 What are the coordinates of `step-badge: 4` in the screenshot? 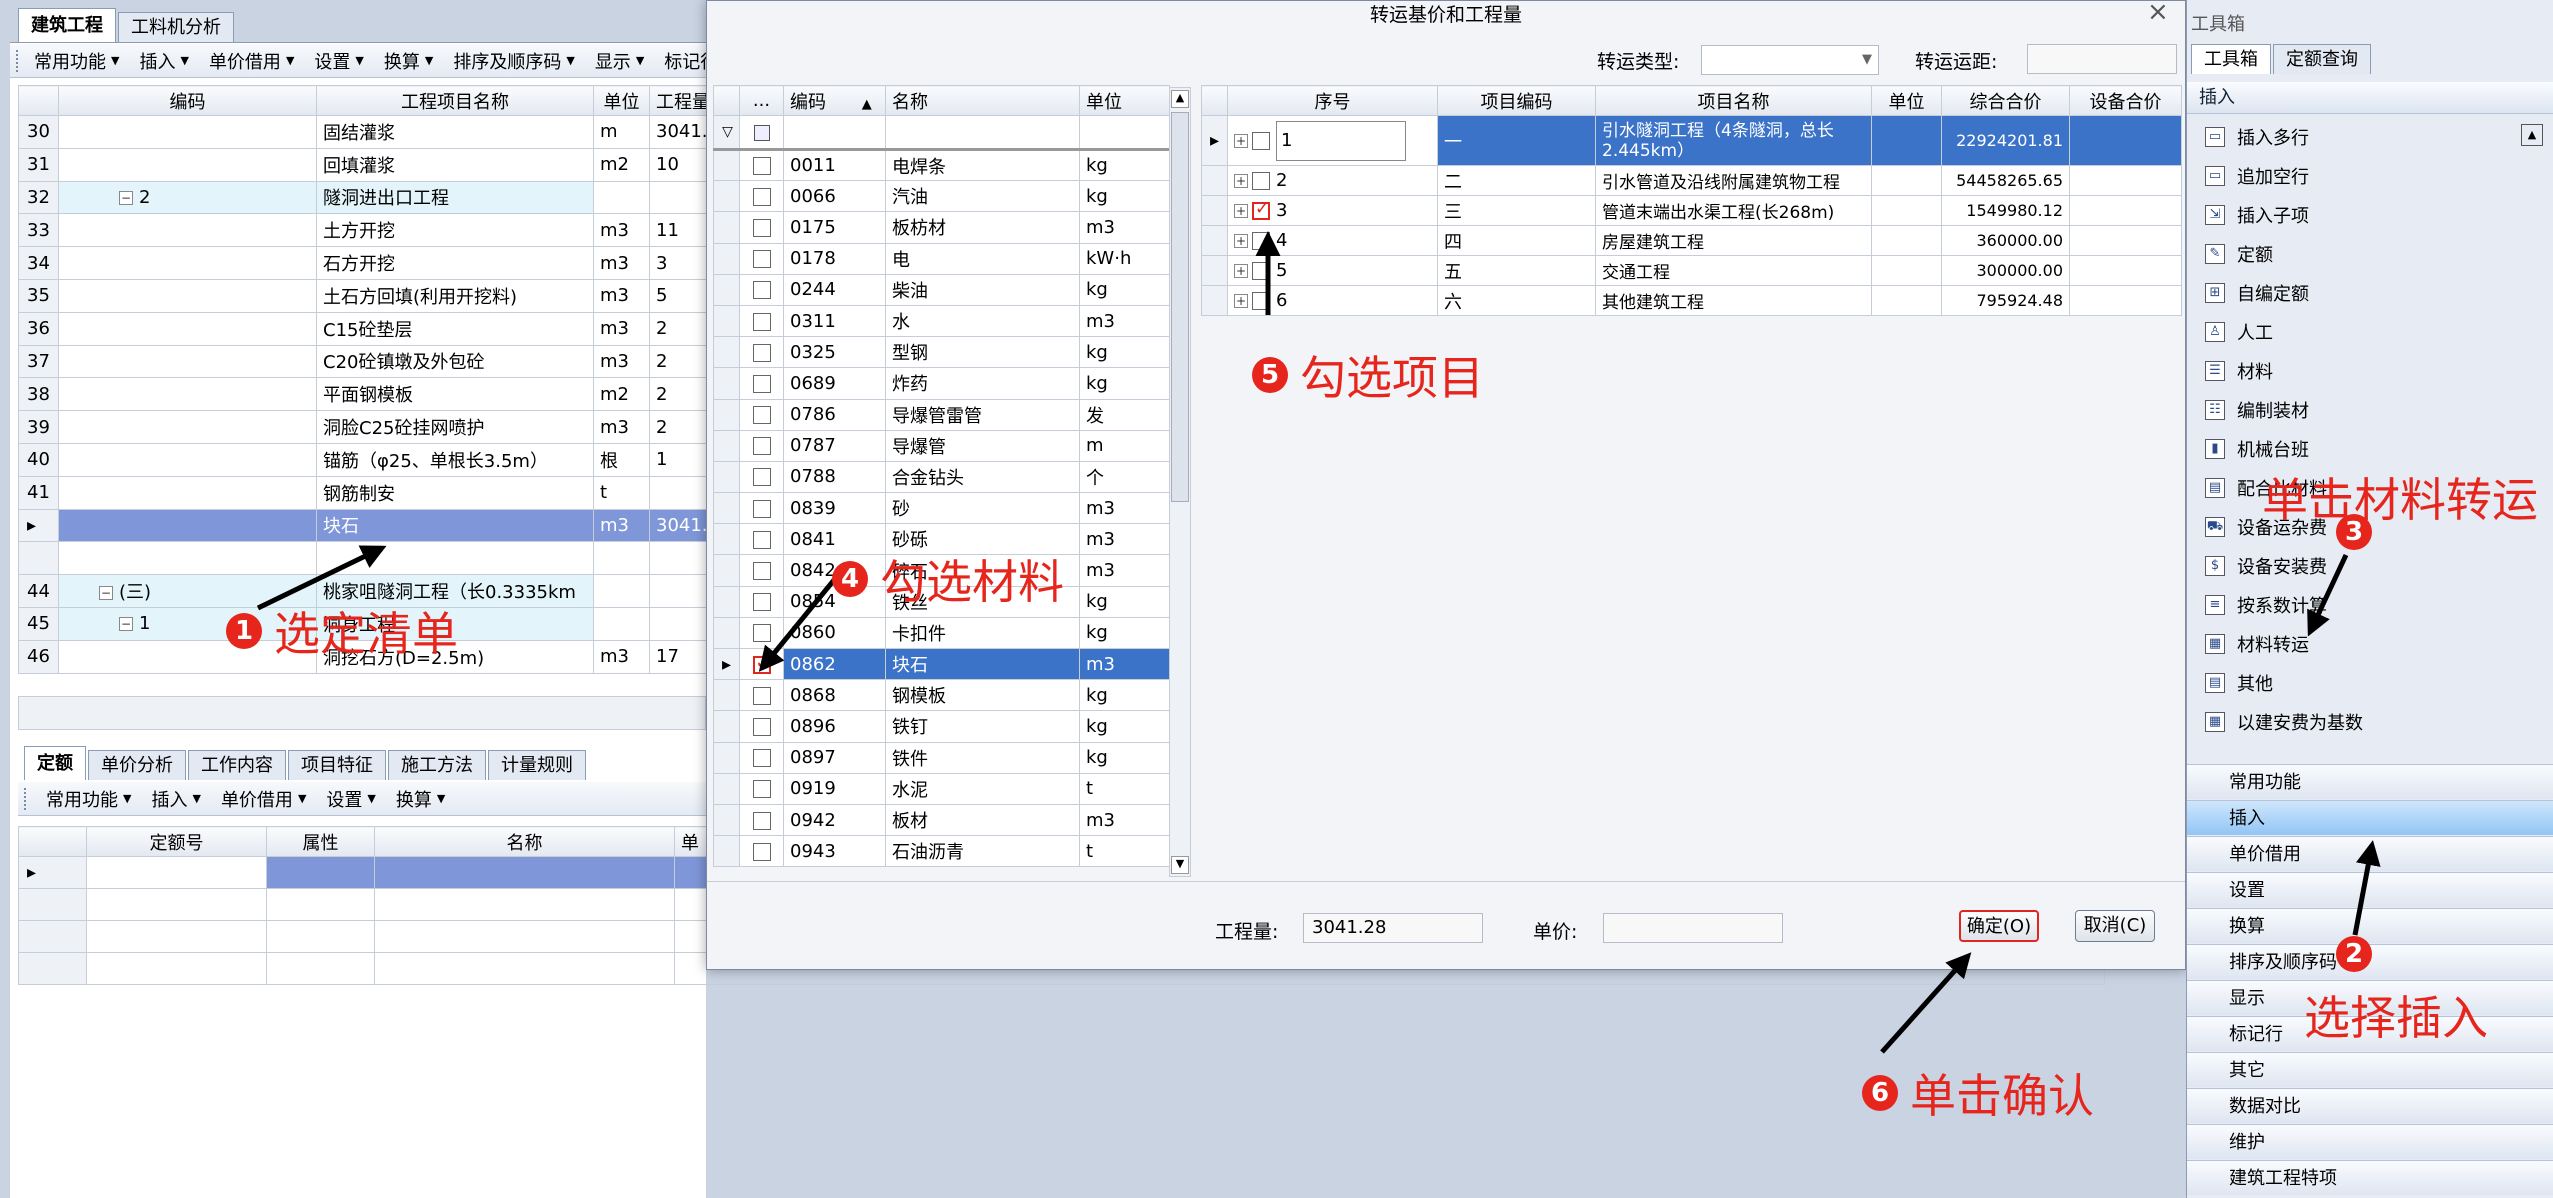 It's located at (850, 579).